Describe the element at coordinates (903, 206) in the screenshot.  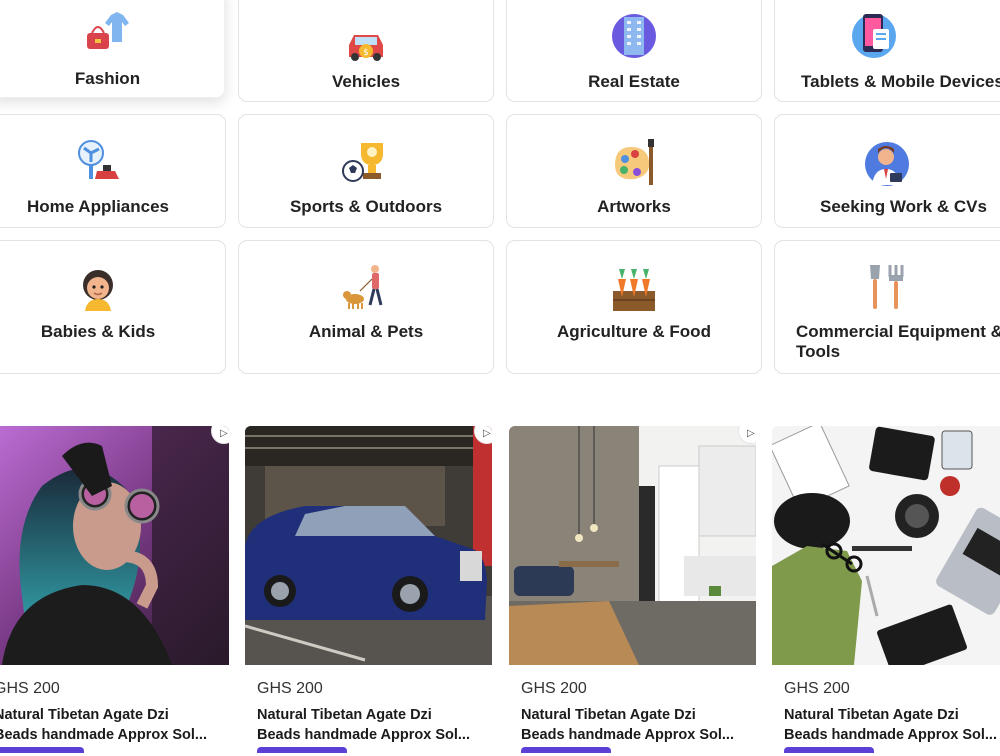
I see `category-label: Seeking Work & CVs` at that location.